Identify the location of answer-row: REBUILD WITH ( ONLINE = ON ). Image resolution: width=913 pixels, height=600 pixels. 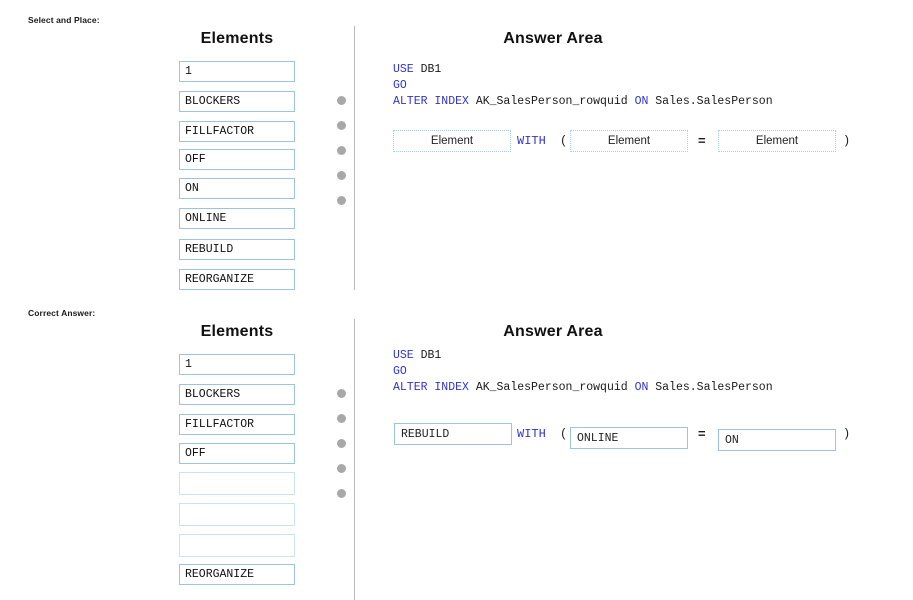
(623, 437).